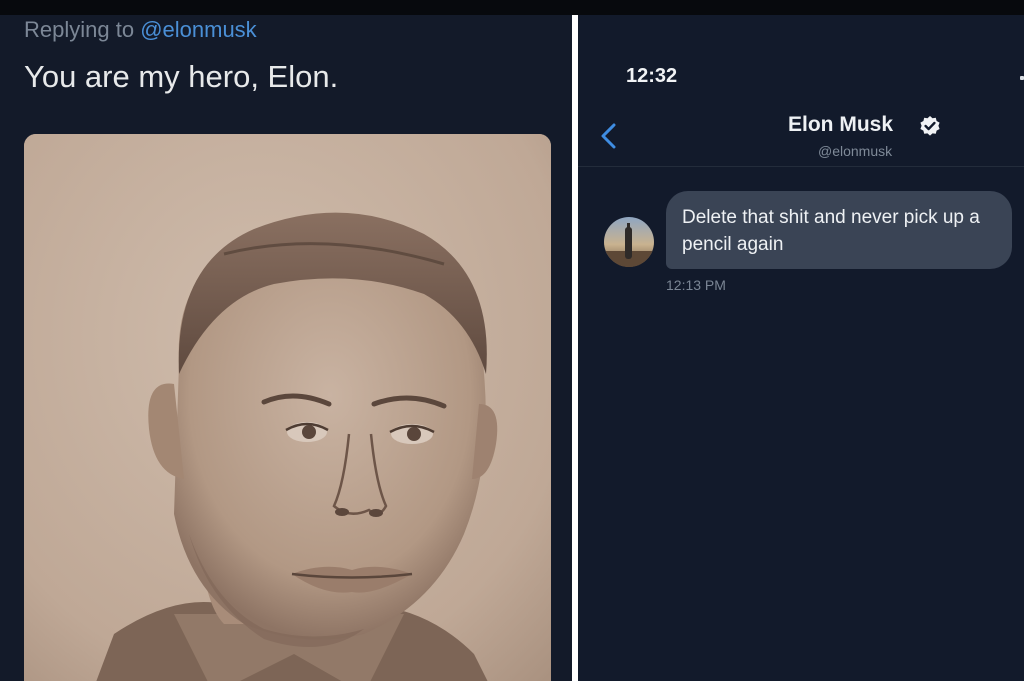  I want to click on message-timestamp: 12:13 PM, so click(696, 285).